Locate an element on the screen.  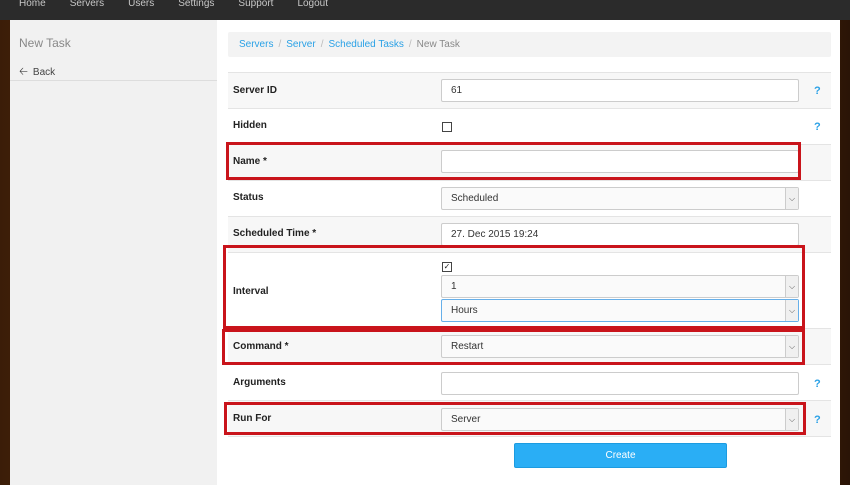
server-id-value: 61 is located at coordinates (457, 90).